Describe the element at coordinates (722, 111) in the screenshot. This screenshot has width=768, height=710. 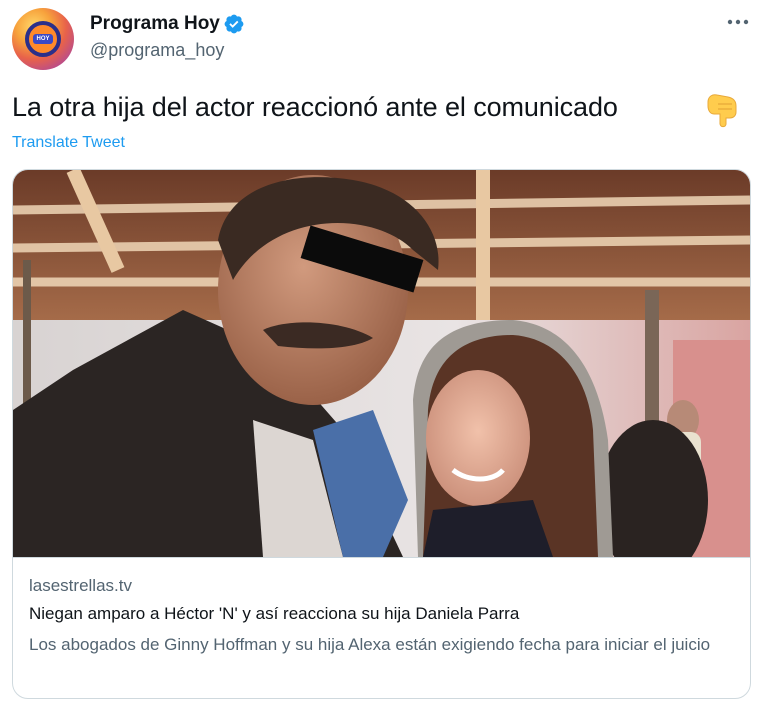
I see `pointing-down-emoji-icon` at that location.